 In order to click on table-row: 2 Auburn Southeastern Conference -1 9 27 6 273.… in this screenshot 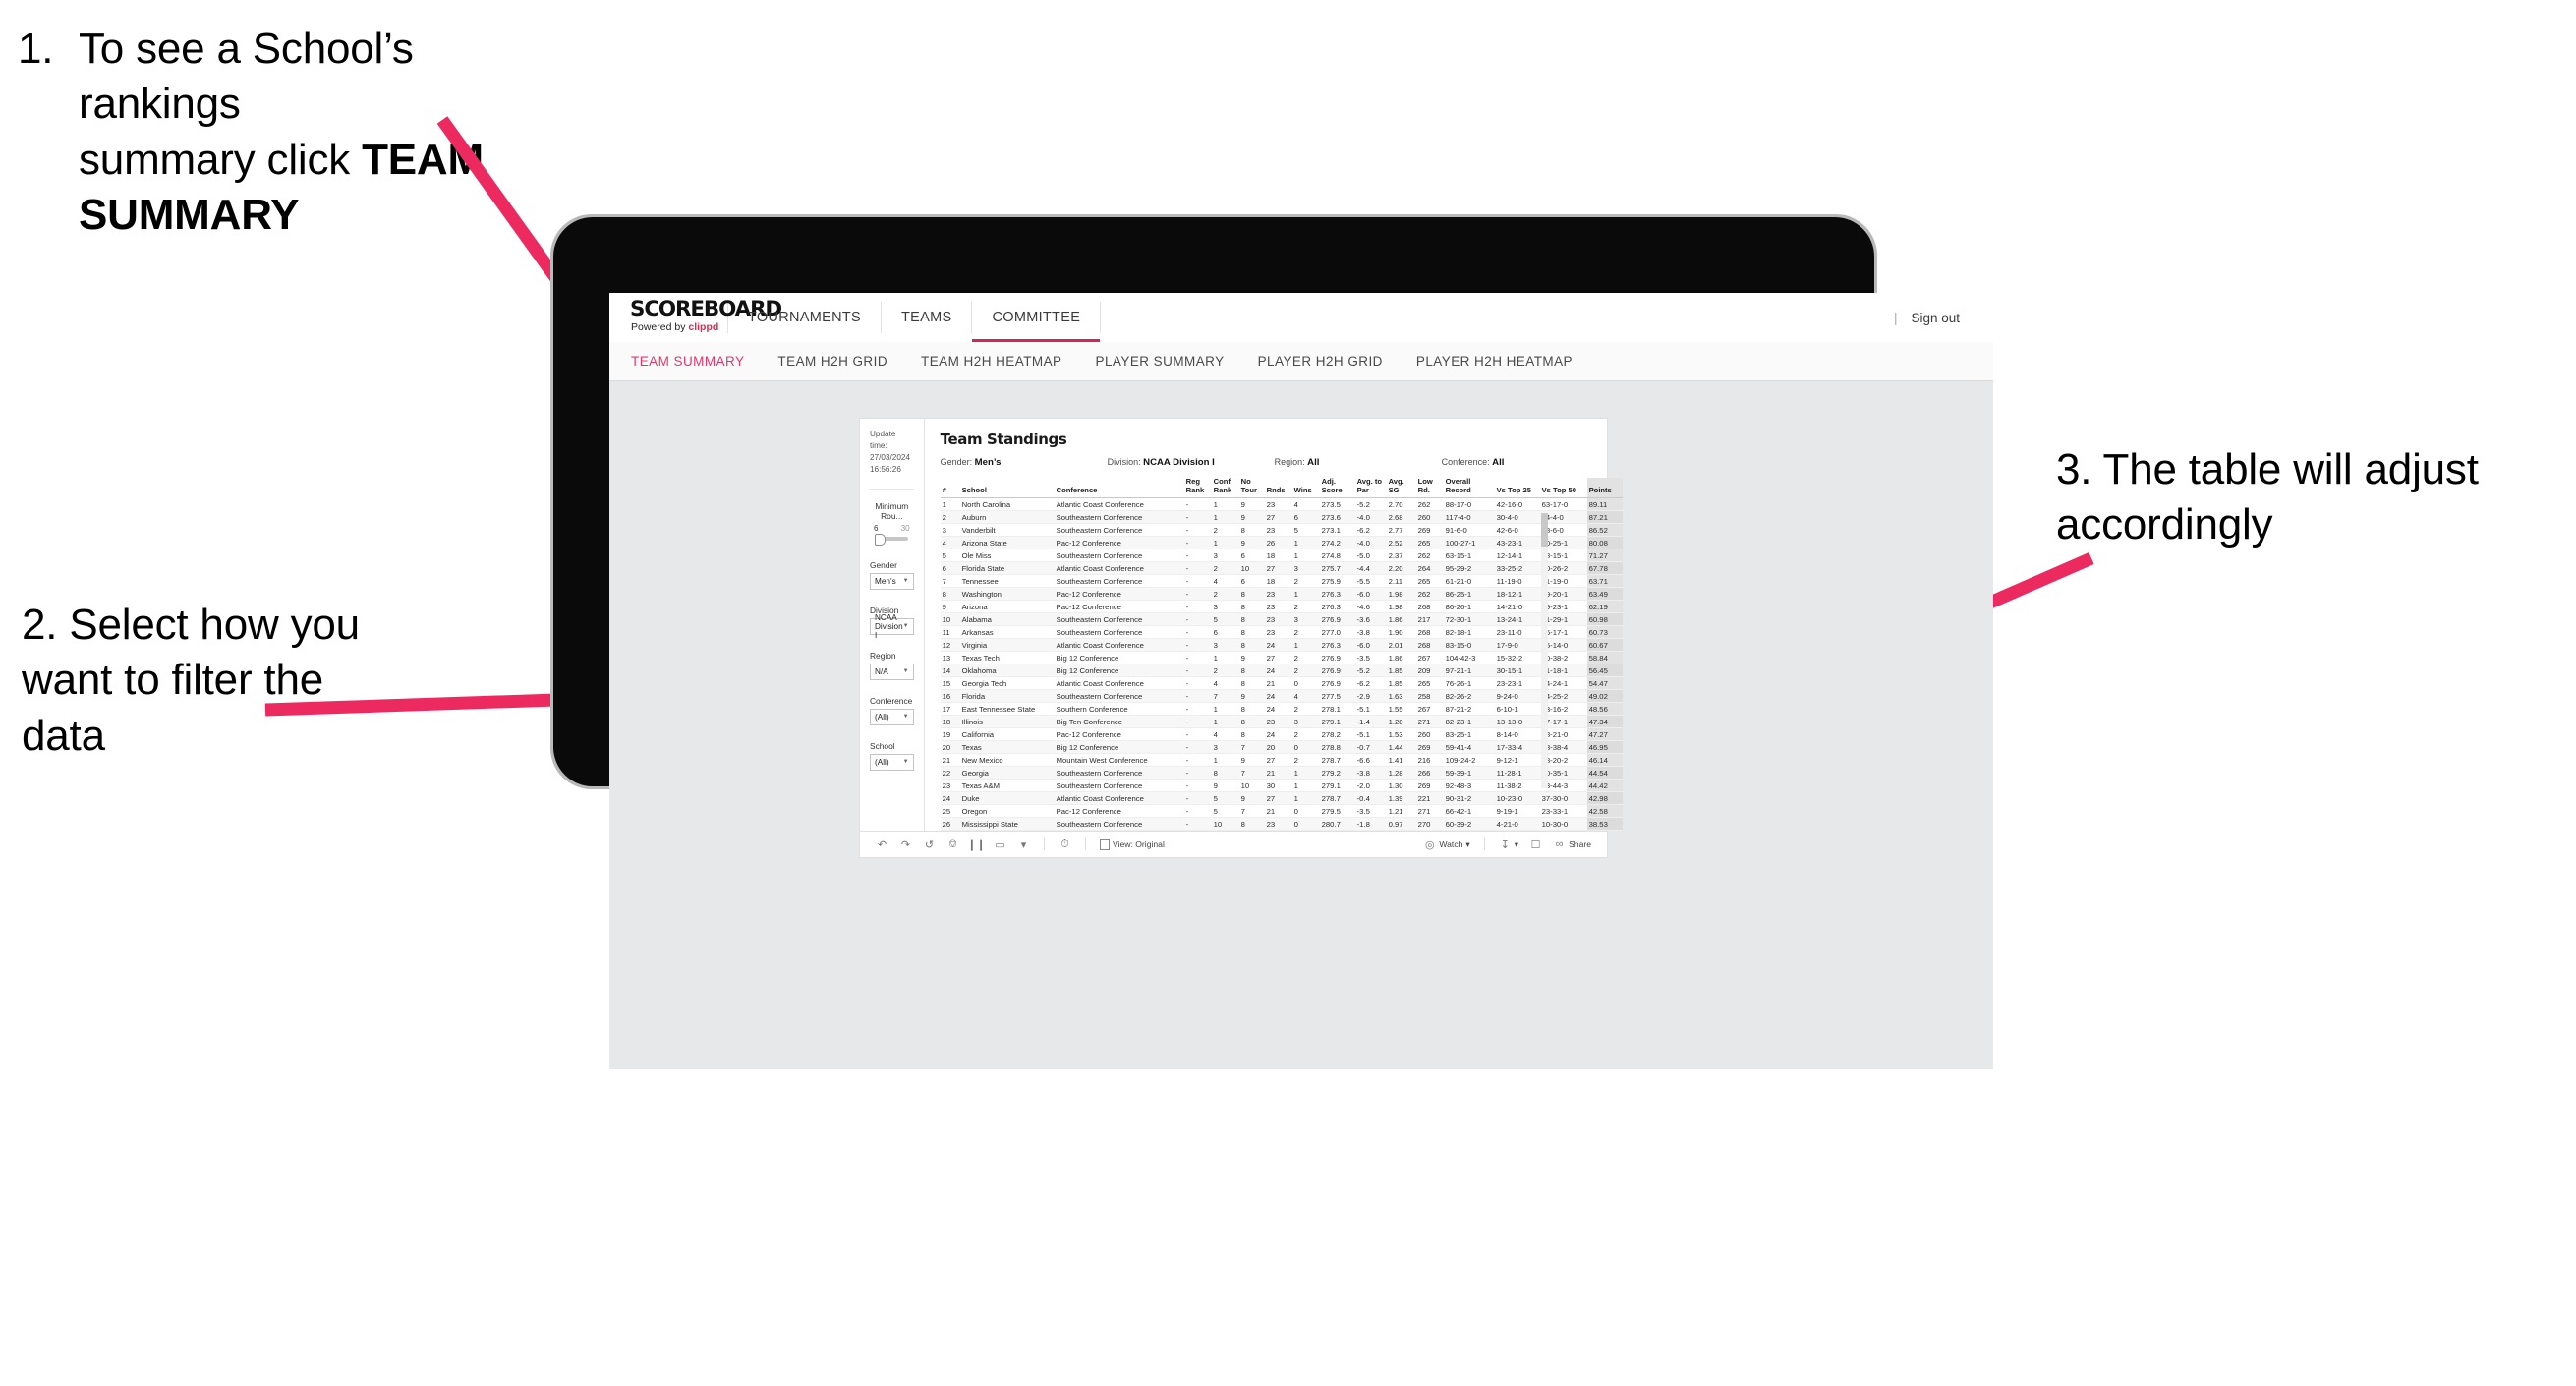, I will do `click(1281, 517)`.